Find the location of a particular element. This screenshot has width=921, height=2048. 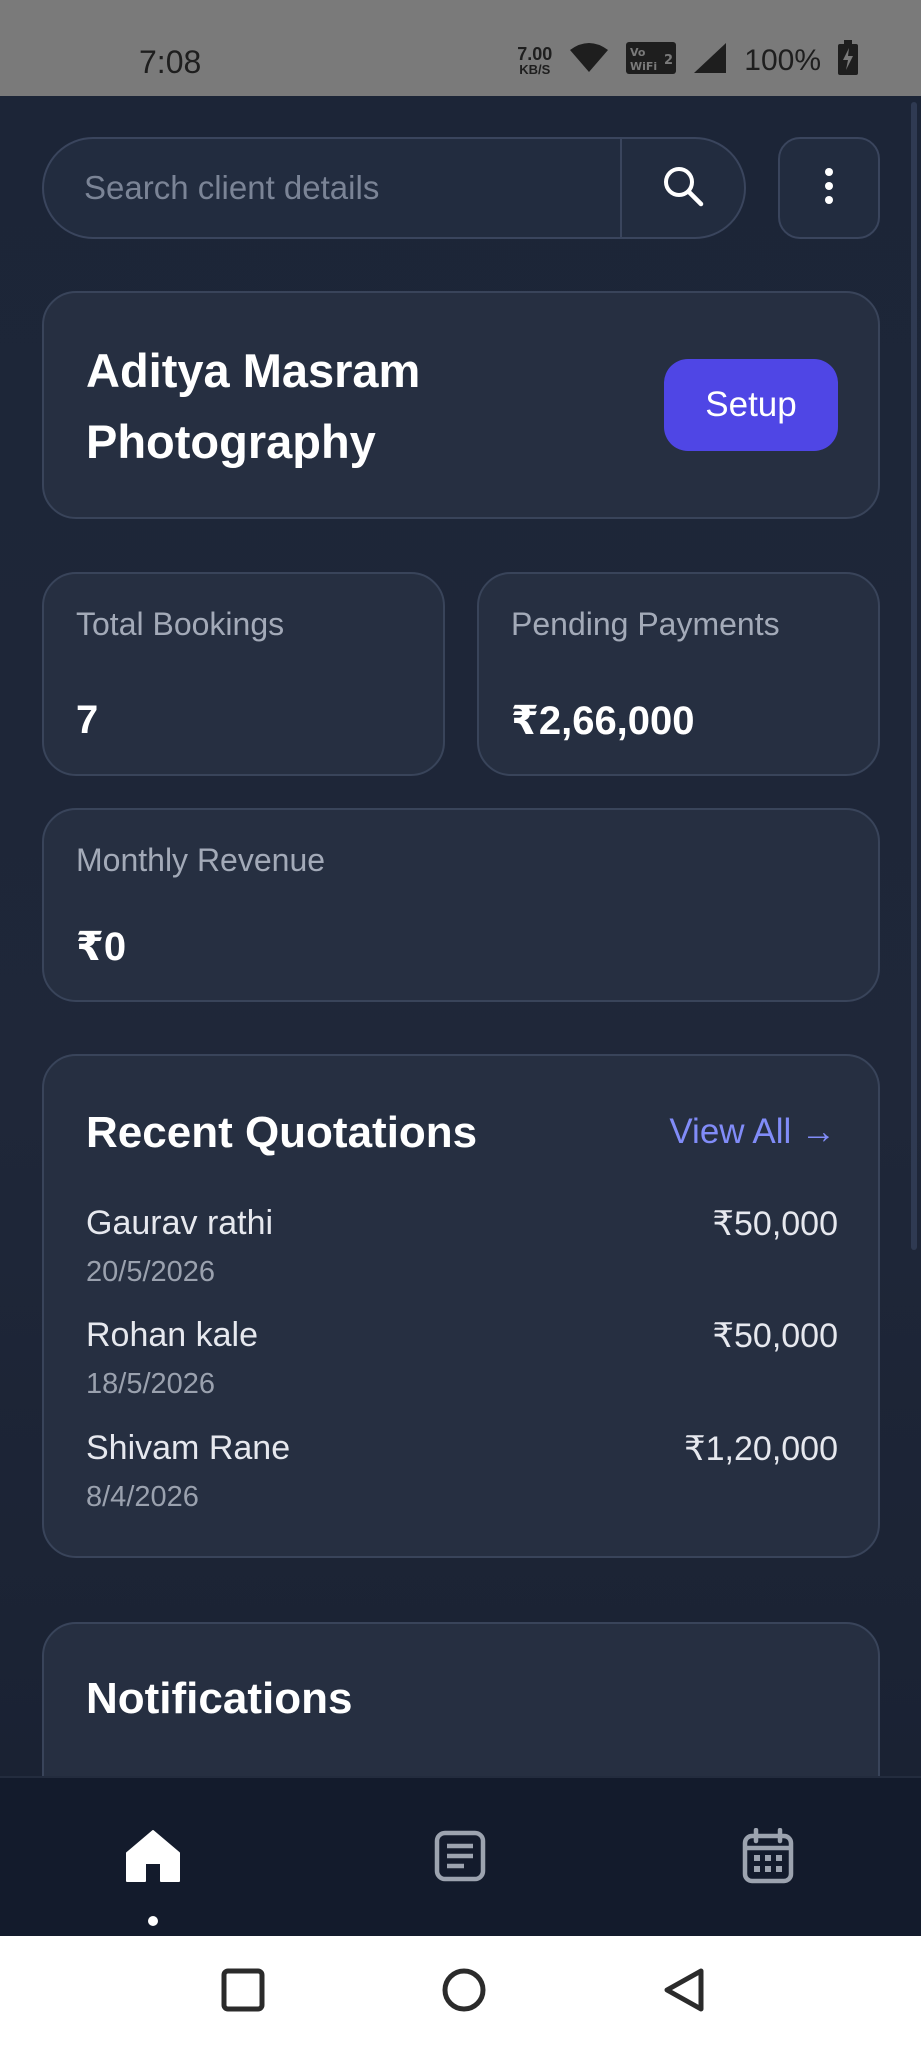

back-triangle-icon is located at coordinates (684, 1992).